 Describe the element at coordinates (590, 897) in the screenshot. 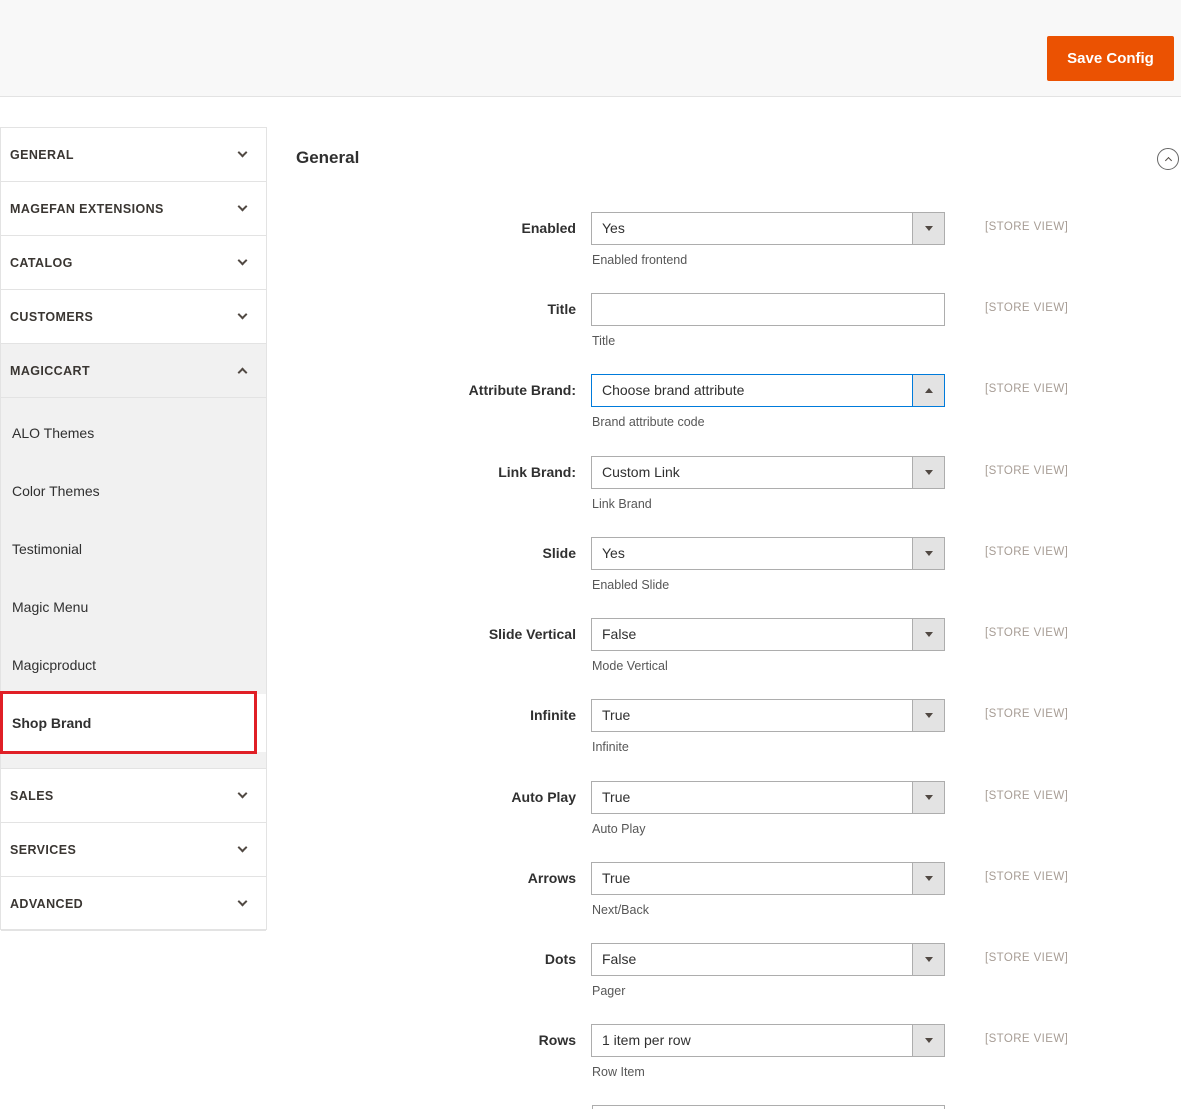

I see `form-row-arrows: Arrows True Next/Back [STORE VIEW]` at that location.